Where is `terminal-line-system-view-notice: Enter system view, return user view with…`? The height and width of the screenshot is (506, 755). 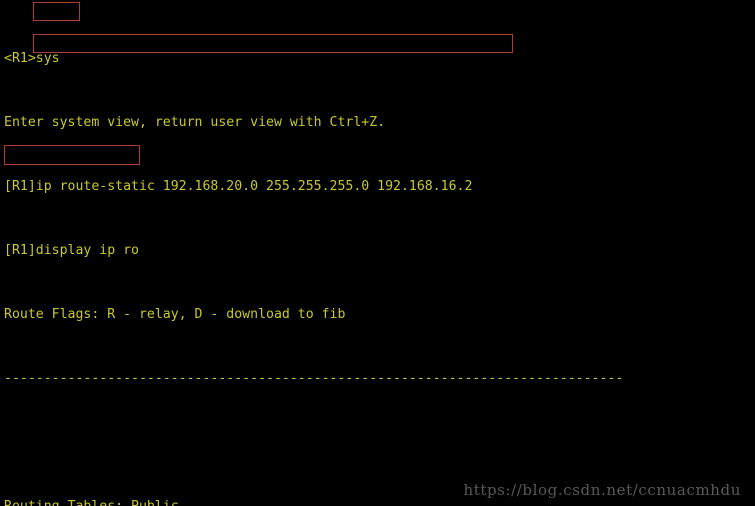 terminal-line-system-view-notice: Enter system view, return user view with… is located at coordinates (325, 123).